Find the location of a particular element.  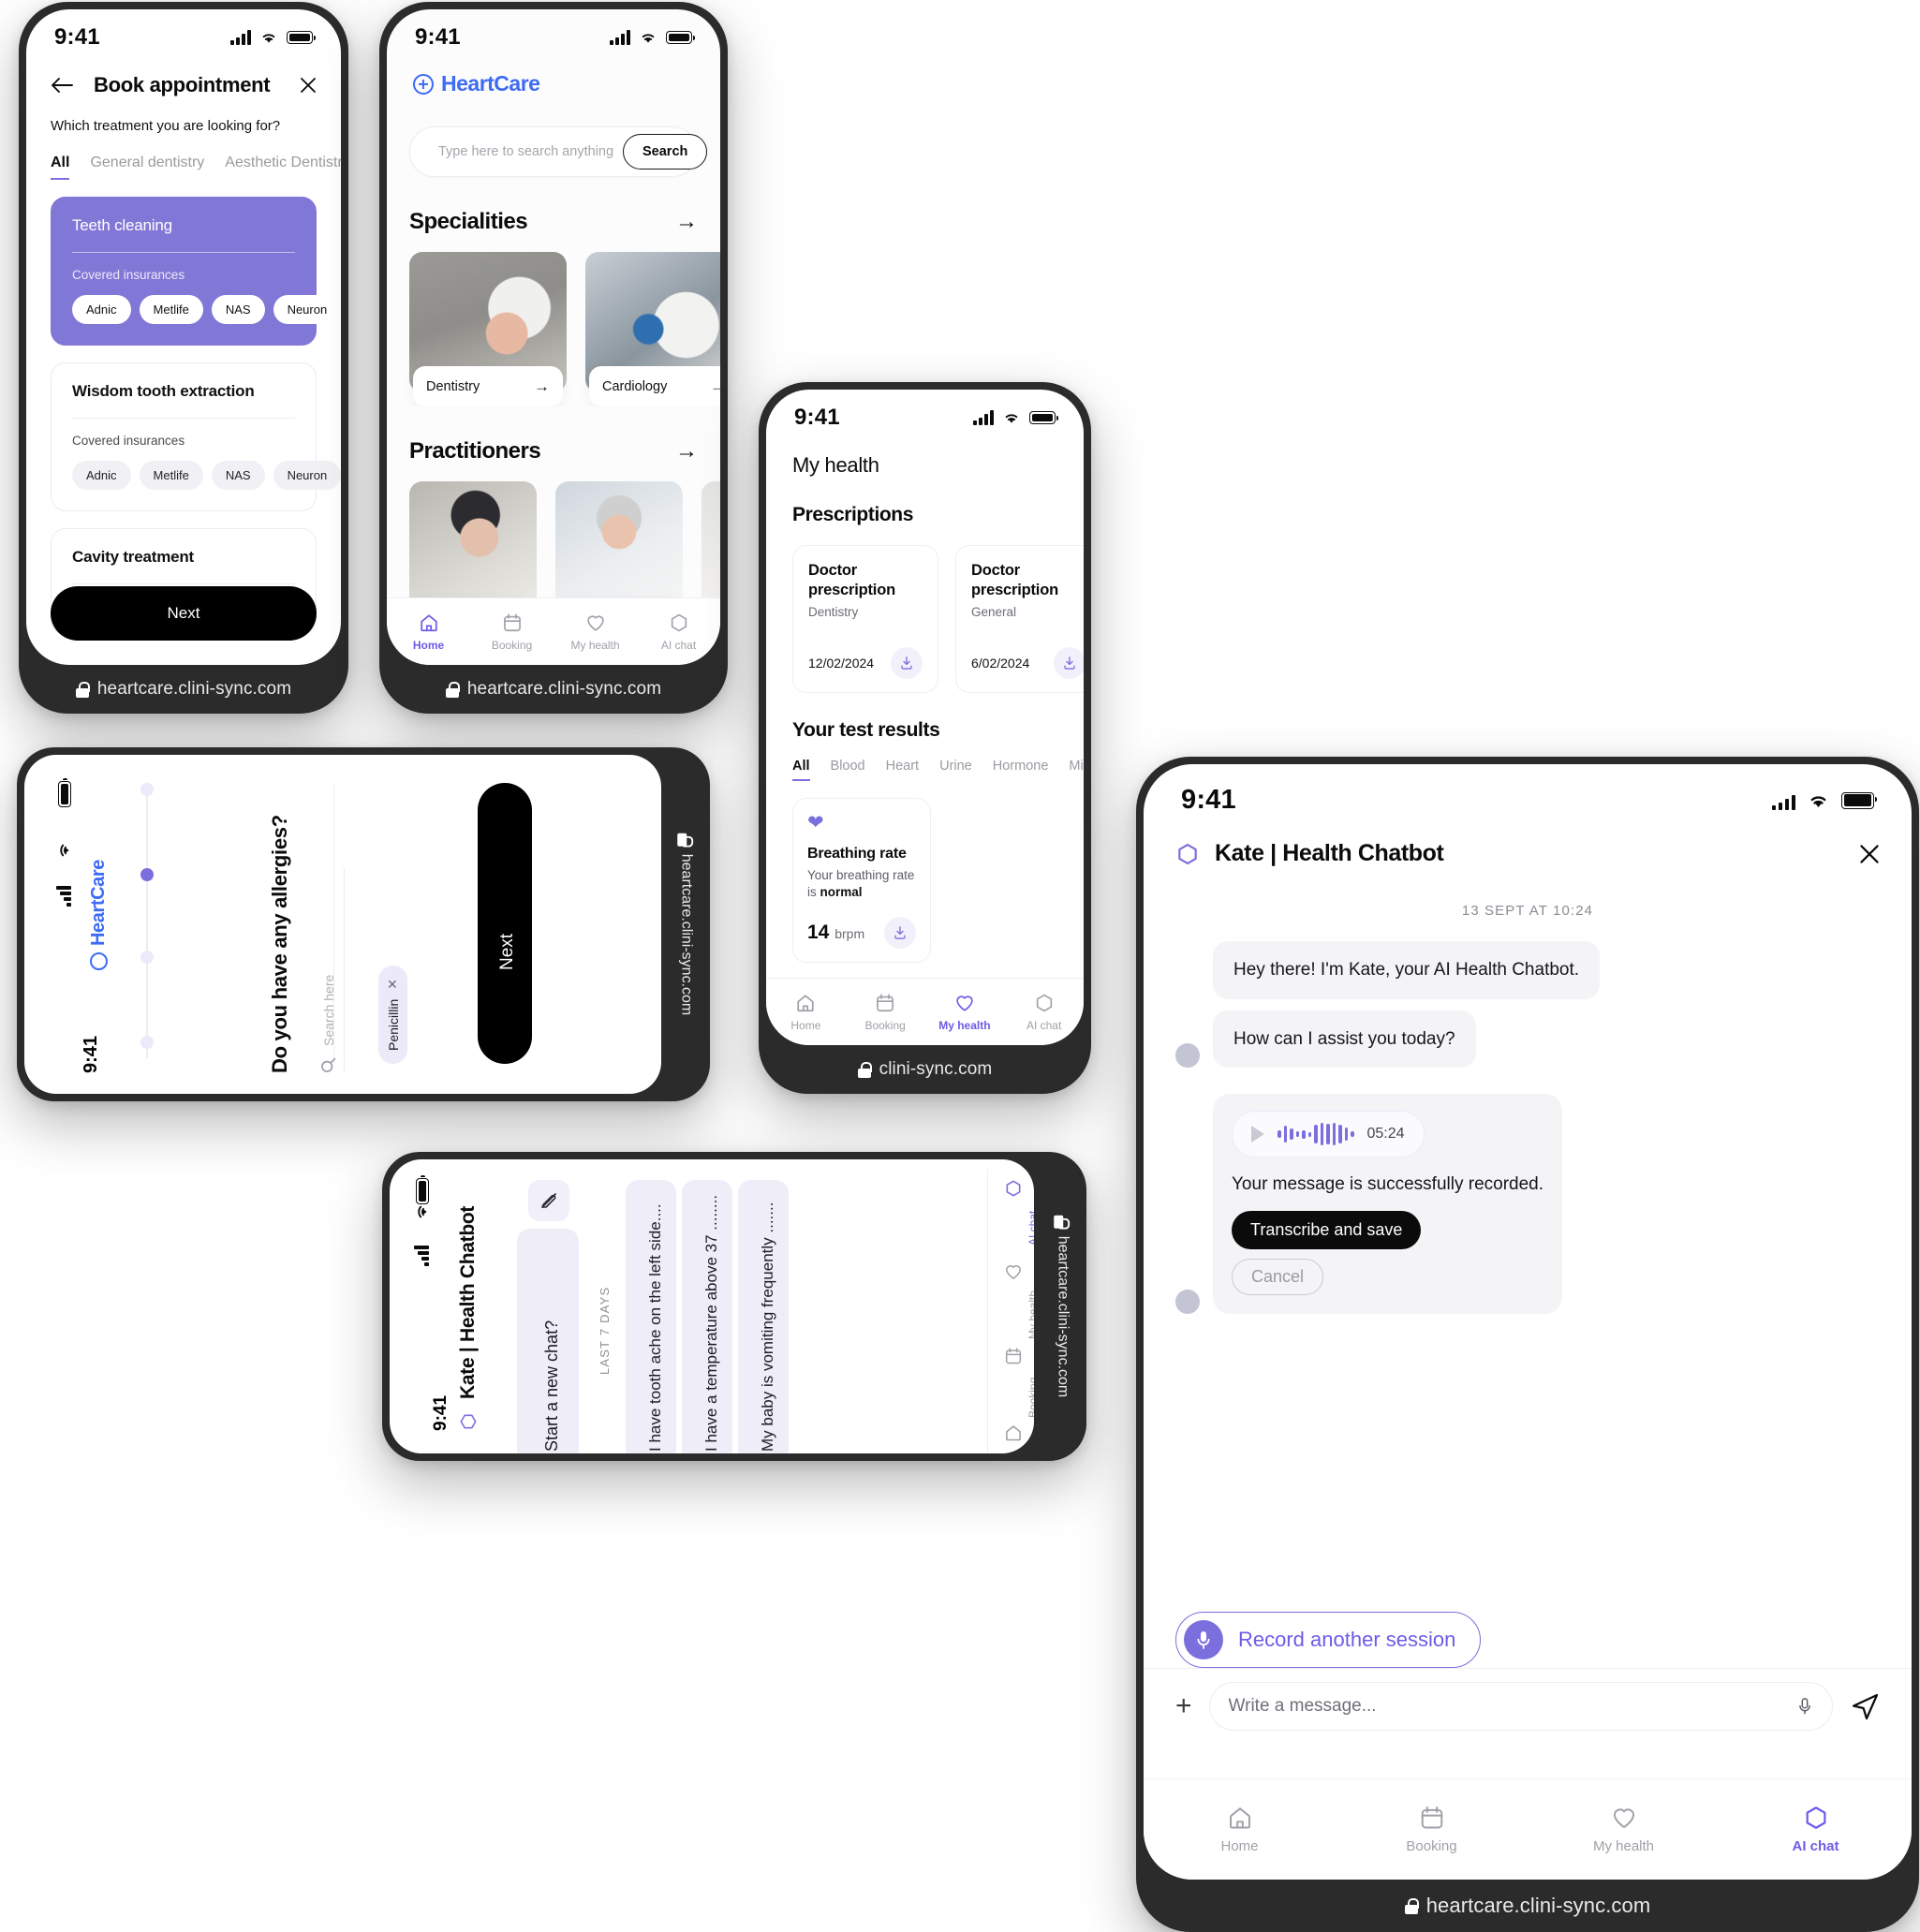

search-button: Search is located at coordinates (665, 152).